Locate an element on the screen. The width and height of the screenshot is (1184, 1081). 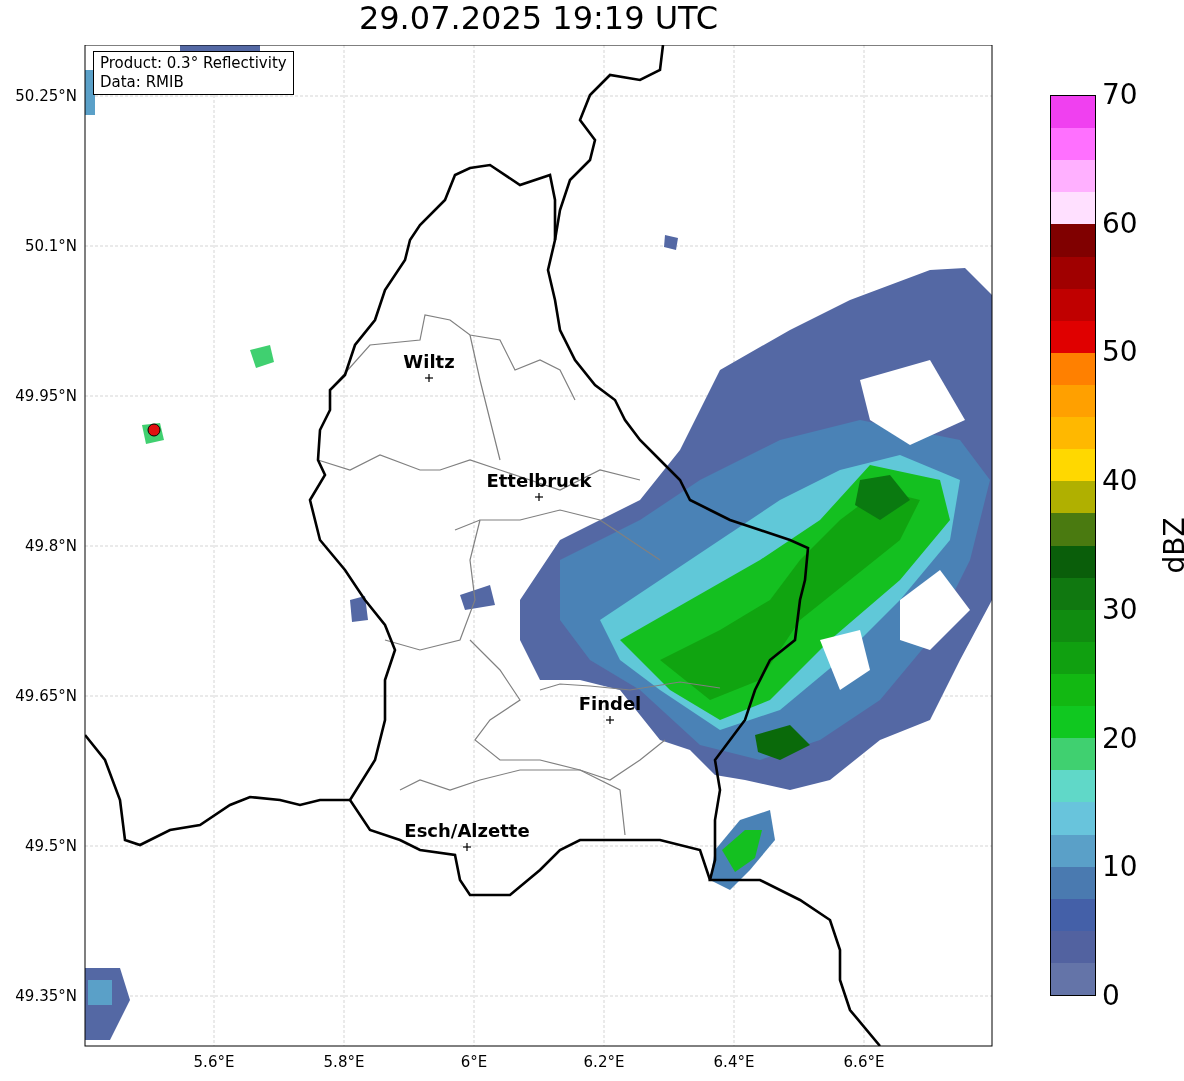
colorbar-tick-label: 70 is located at coordinates (1120, 95).